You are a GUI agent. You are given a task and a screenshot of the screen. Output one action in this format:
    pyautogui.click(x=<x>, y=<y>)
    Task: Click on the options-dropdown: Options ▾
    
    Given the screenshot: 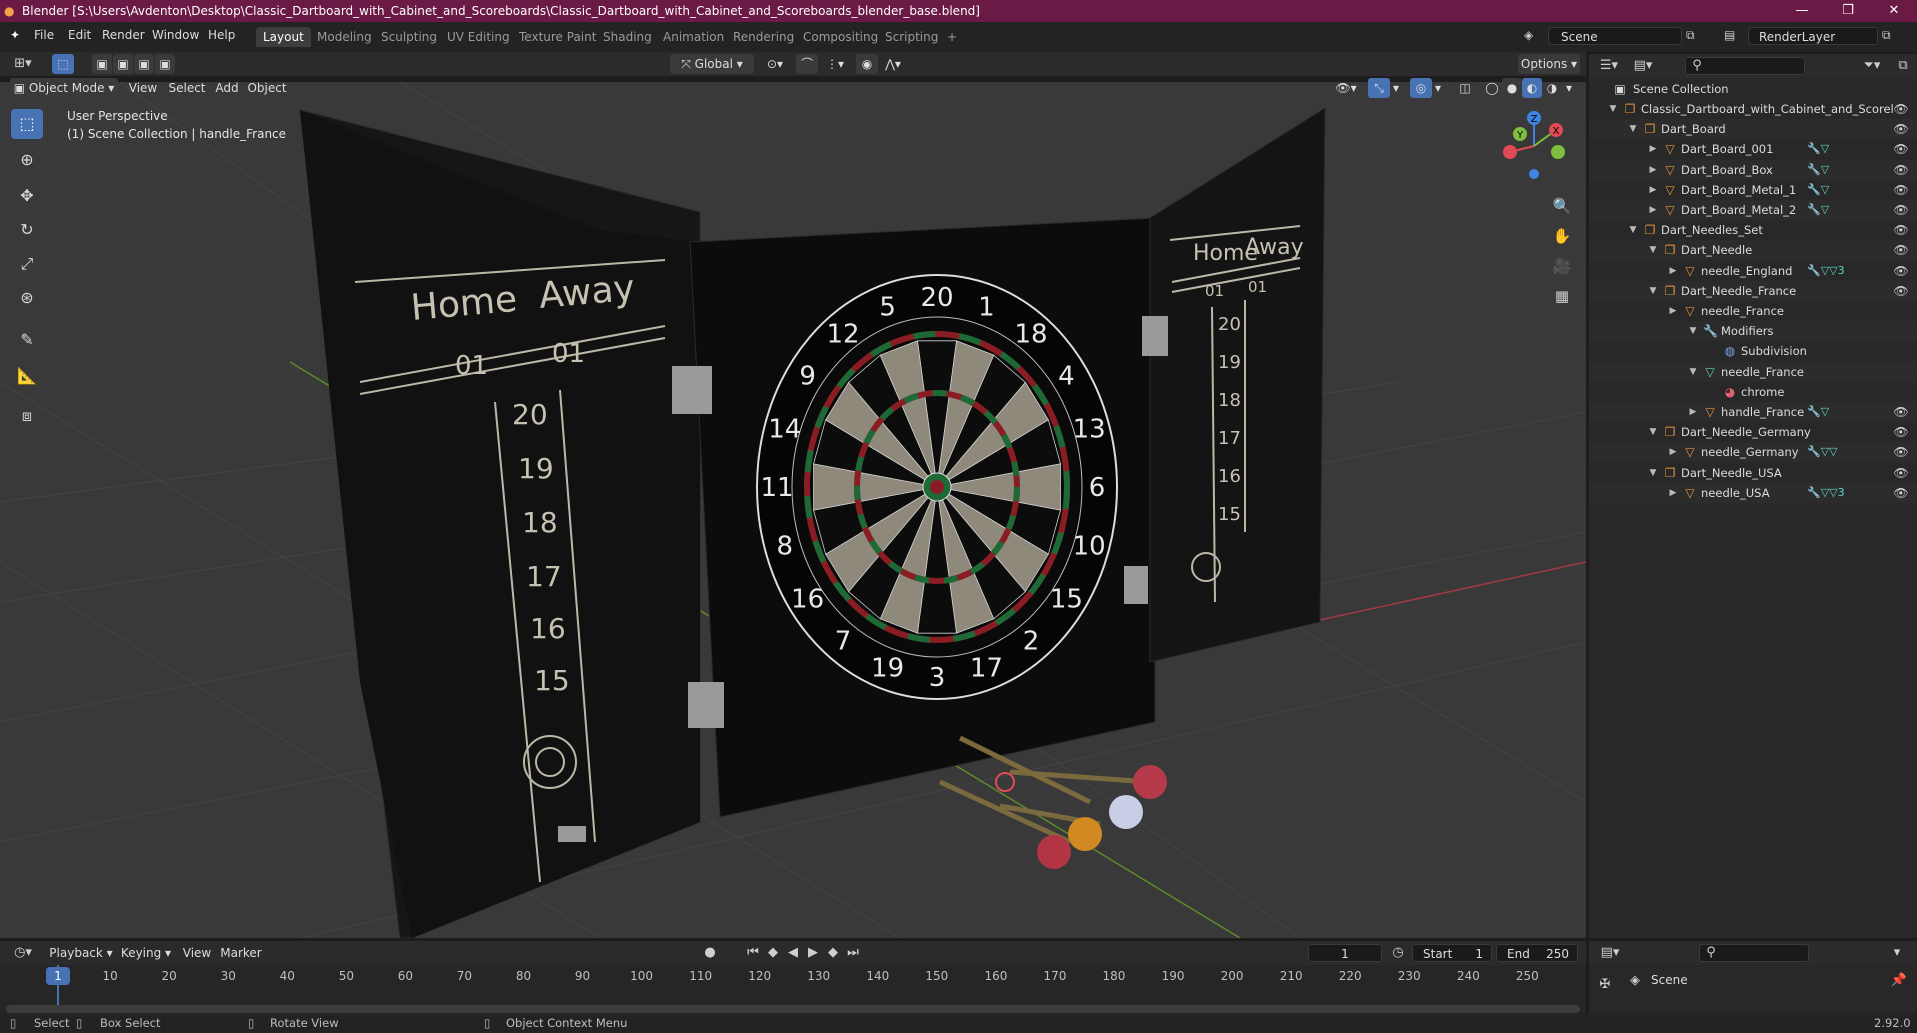 What is the action you would take?
    pyautogui.click(x=1549, y=64)
    